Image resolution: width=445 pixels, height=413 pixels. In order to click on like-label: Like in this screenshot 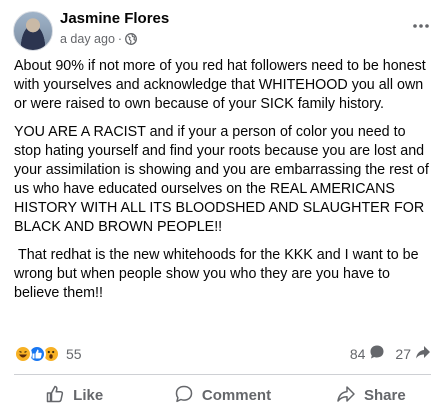, I will do `click(88, 395)`.